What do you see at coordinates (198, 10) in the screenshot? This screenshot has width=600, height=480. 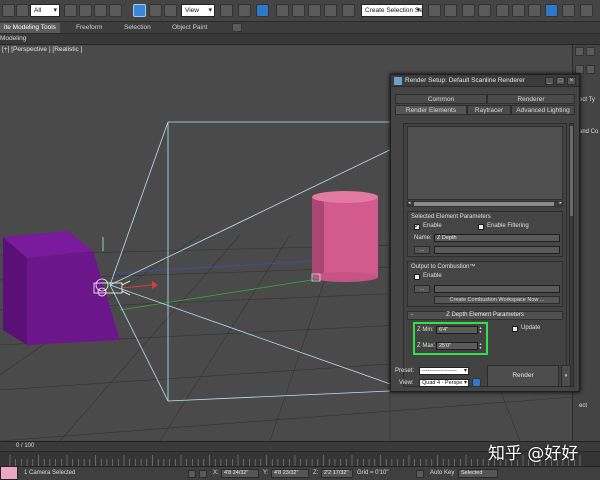 I see `reference-coordinate-dropdown: View` at bounding box center [198, 10].